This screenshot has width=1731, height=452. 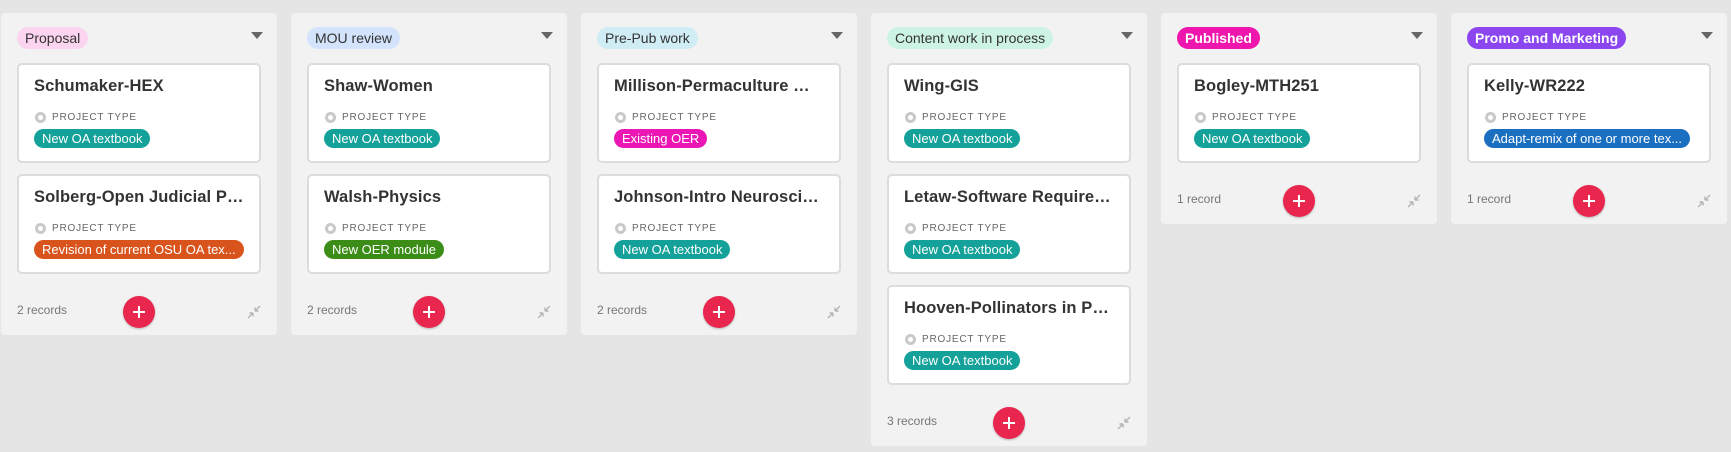 I want to click on column-header: Pre-Pub work, so click(x=719, y=38).